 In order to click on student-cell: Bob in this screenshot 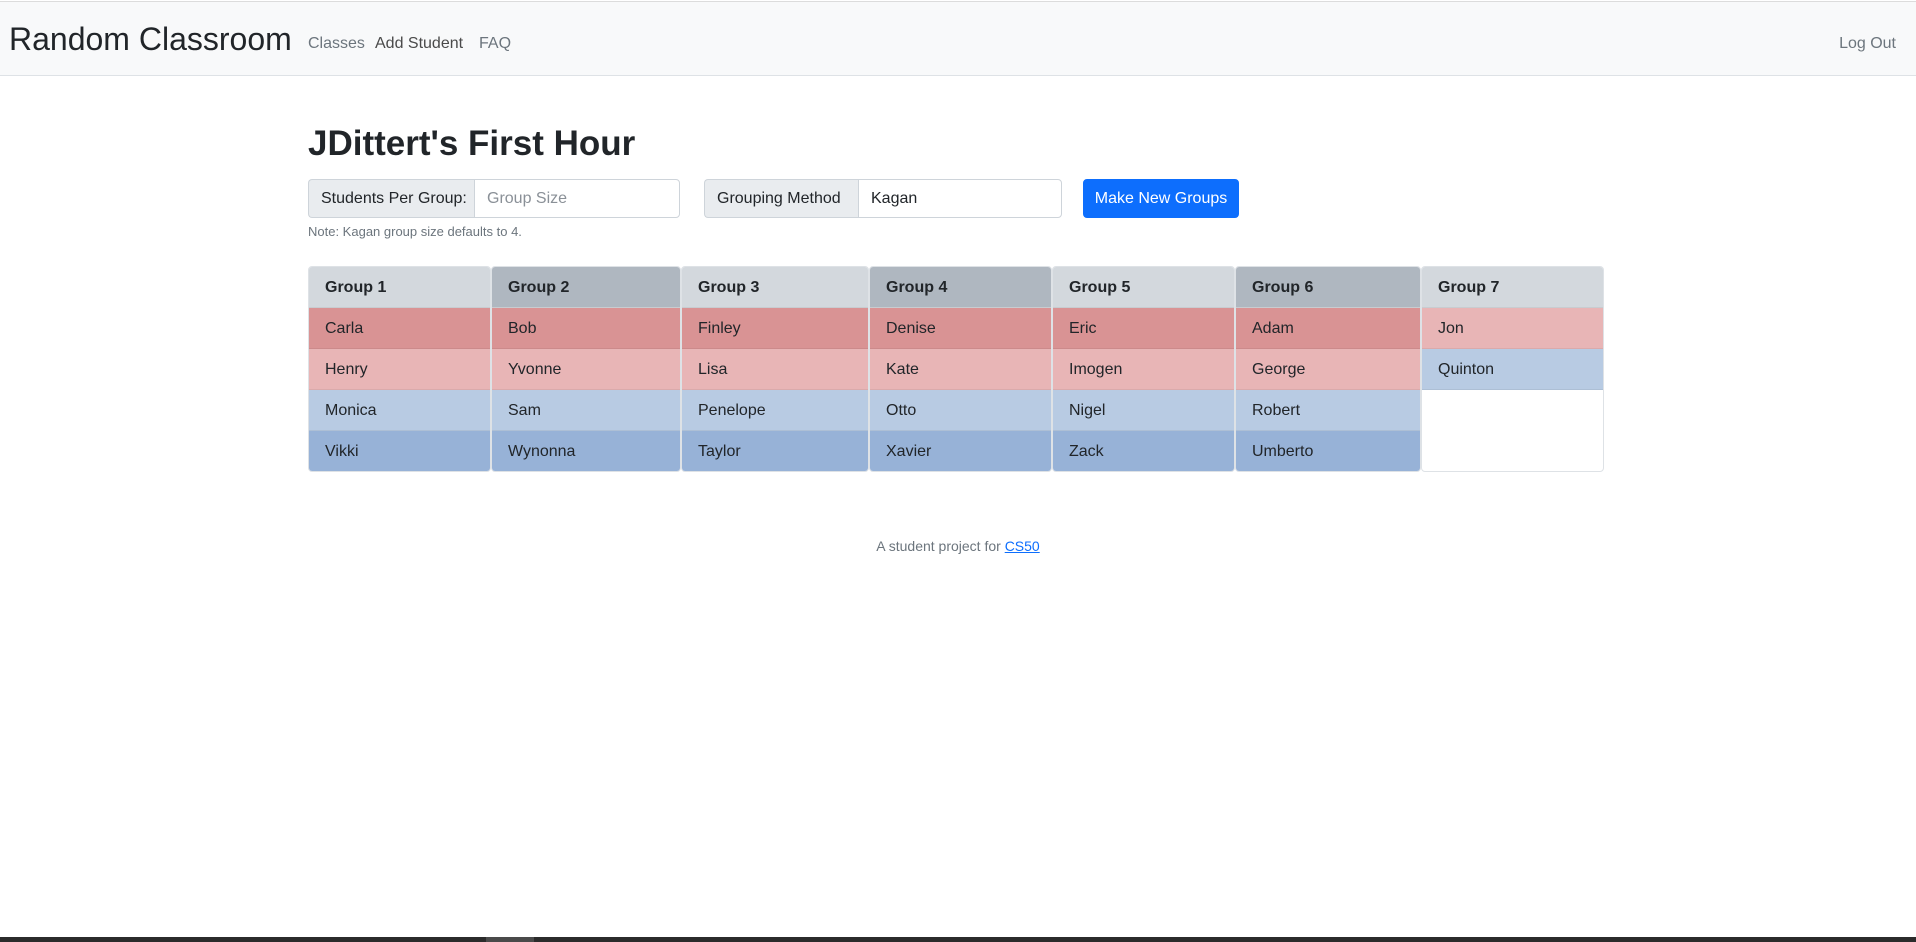, I will do `click(586, 328)`.